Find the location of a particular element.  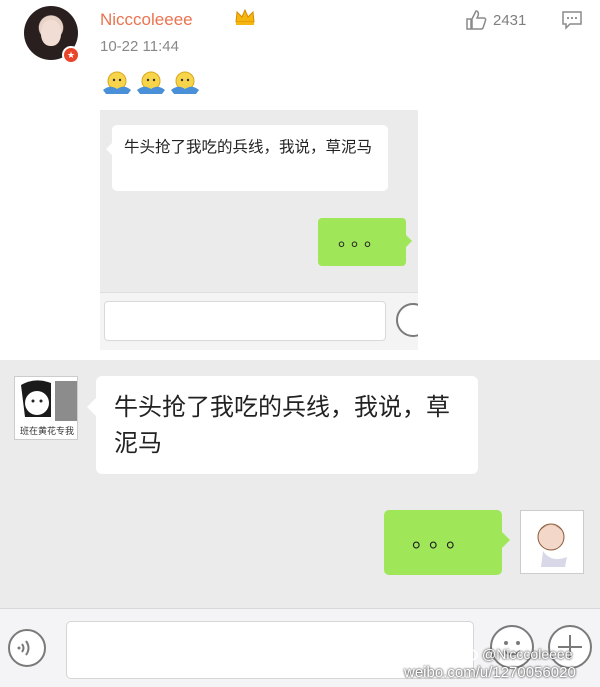

cartoon-character-icon is located at coordinates (552, 545).